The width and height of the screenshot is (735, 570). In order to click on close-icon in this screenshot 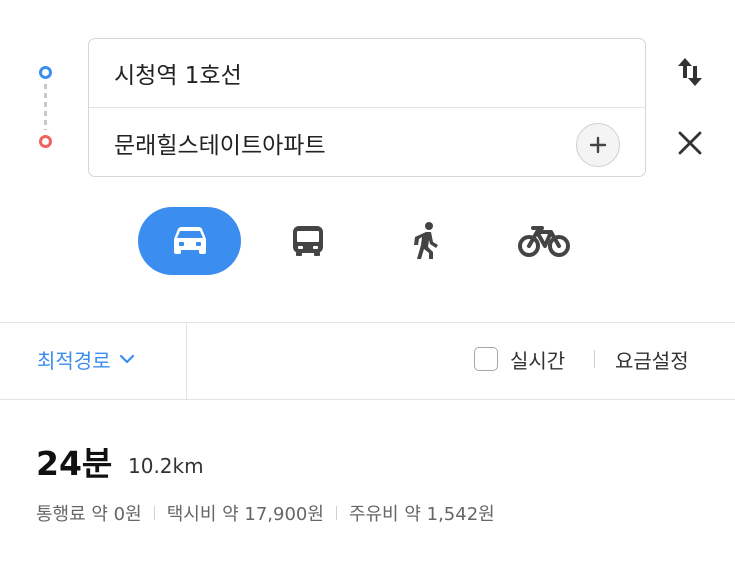, I will do `click(690, 143)`.